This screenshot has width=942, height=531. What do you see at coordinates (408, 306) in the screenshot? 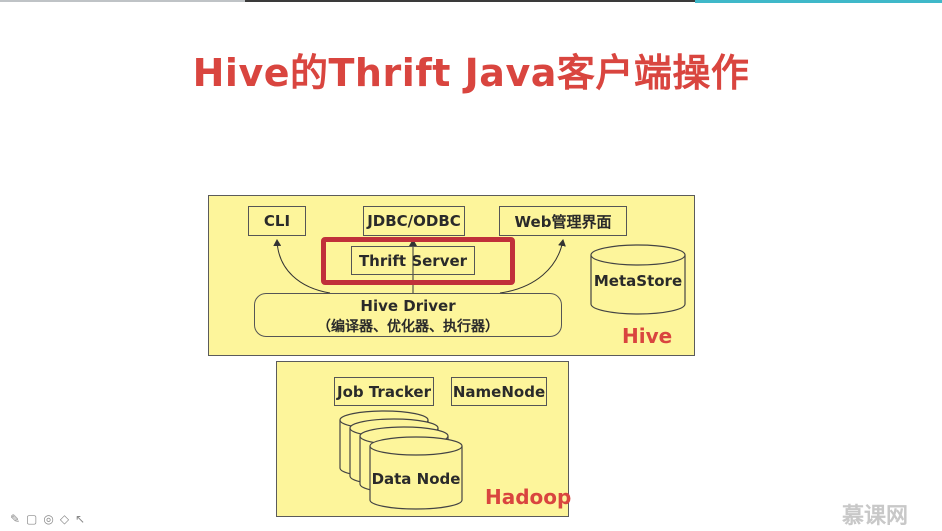
I see `hive-driver-title: Hive Driver` at bounding box center [408, 306].